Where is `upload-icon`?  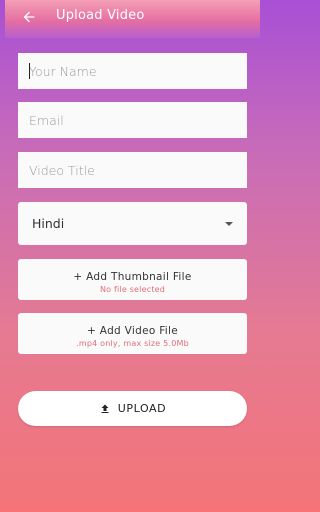
upload-icon is located at coordinates (105, 408).